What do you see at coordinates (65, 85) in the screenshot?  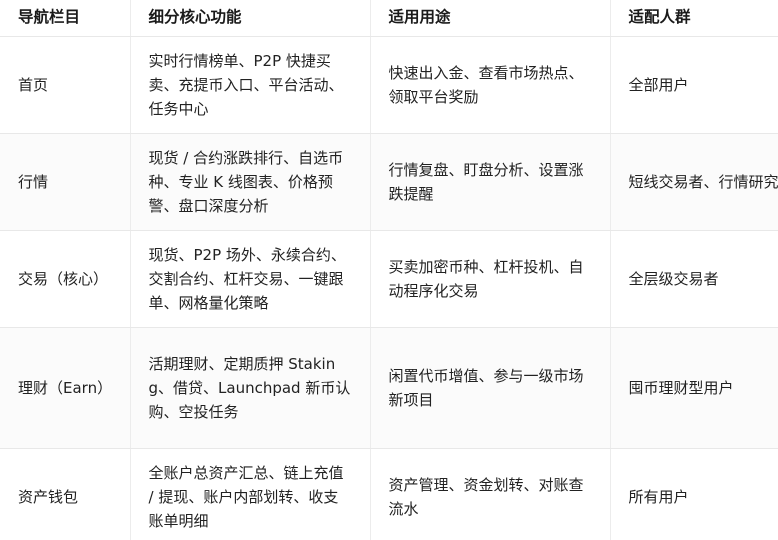 I see `cell-nav: 首页` at bounding box center [65, 85].